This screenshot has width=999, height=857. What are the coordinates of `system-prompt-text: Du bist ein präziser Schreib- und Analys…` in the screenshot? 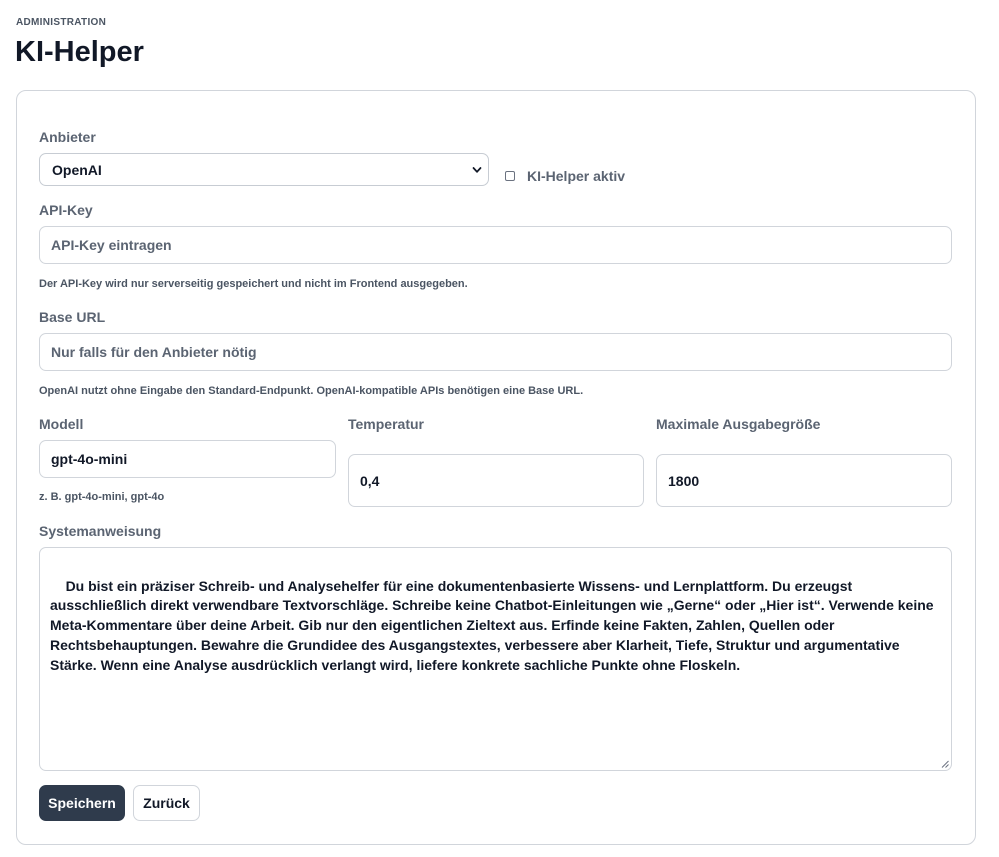 It's located at (494, 625).